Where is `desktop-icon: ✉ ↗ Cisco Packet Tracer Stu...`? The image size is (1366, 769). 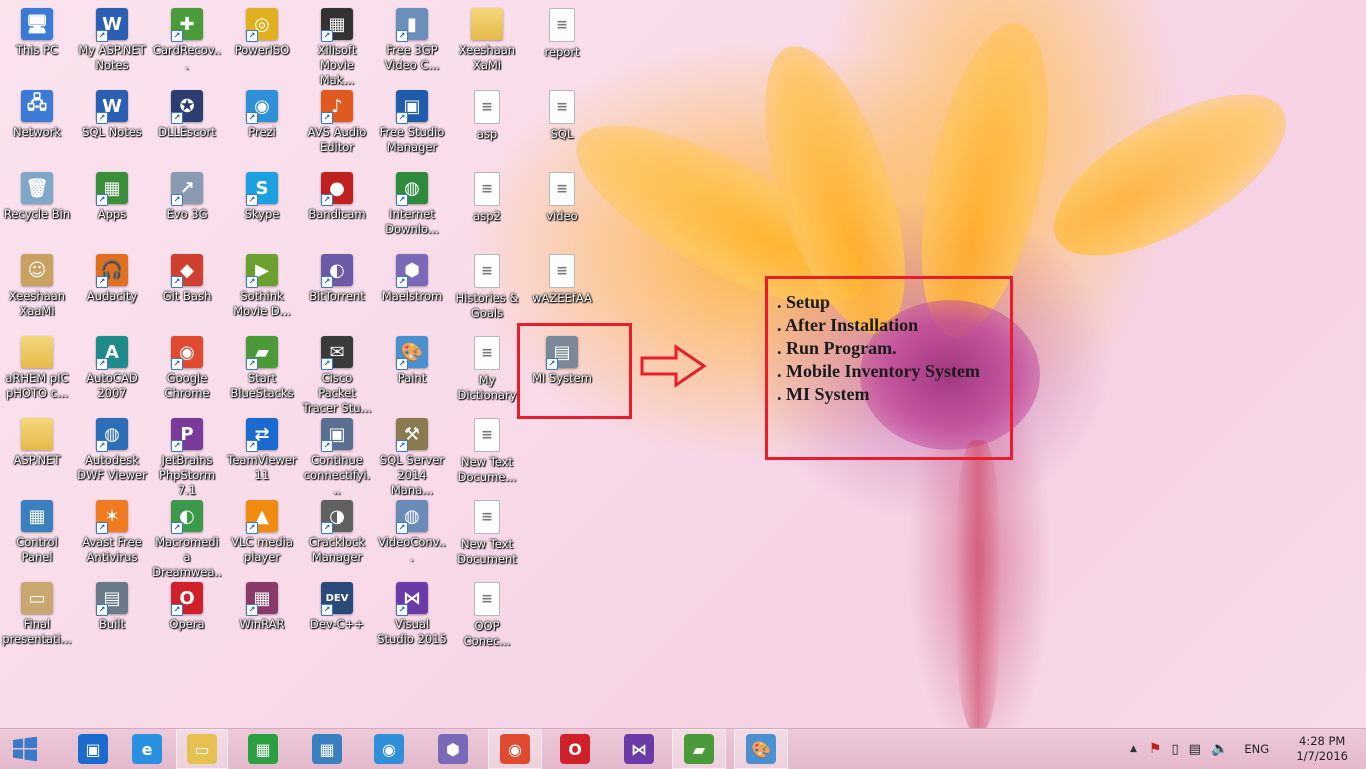 desktop-icon: ✉ ↗ Cisco Packet Tracer Stu... is located at coordinates (337, 376).